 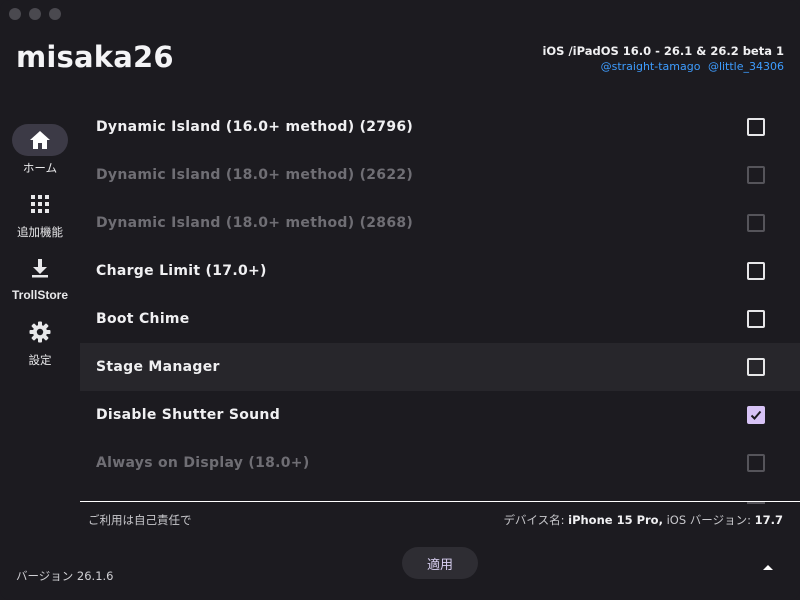 I want to click on sidebar-item-label: TrollStore, so click(x=39, y=295).